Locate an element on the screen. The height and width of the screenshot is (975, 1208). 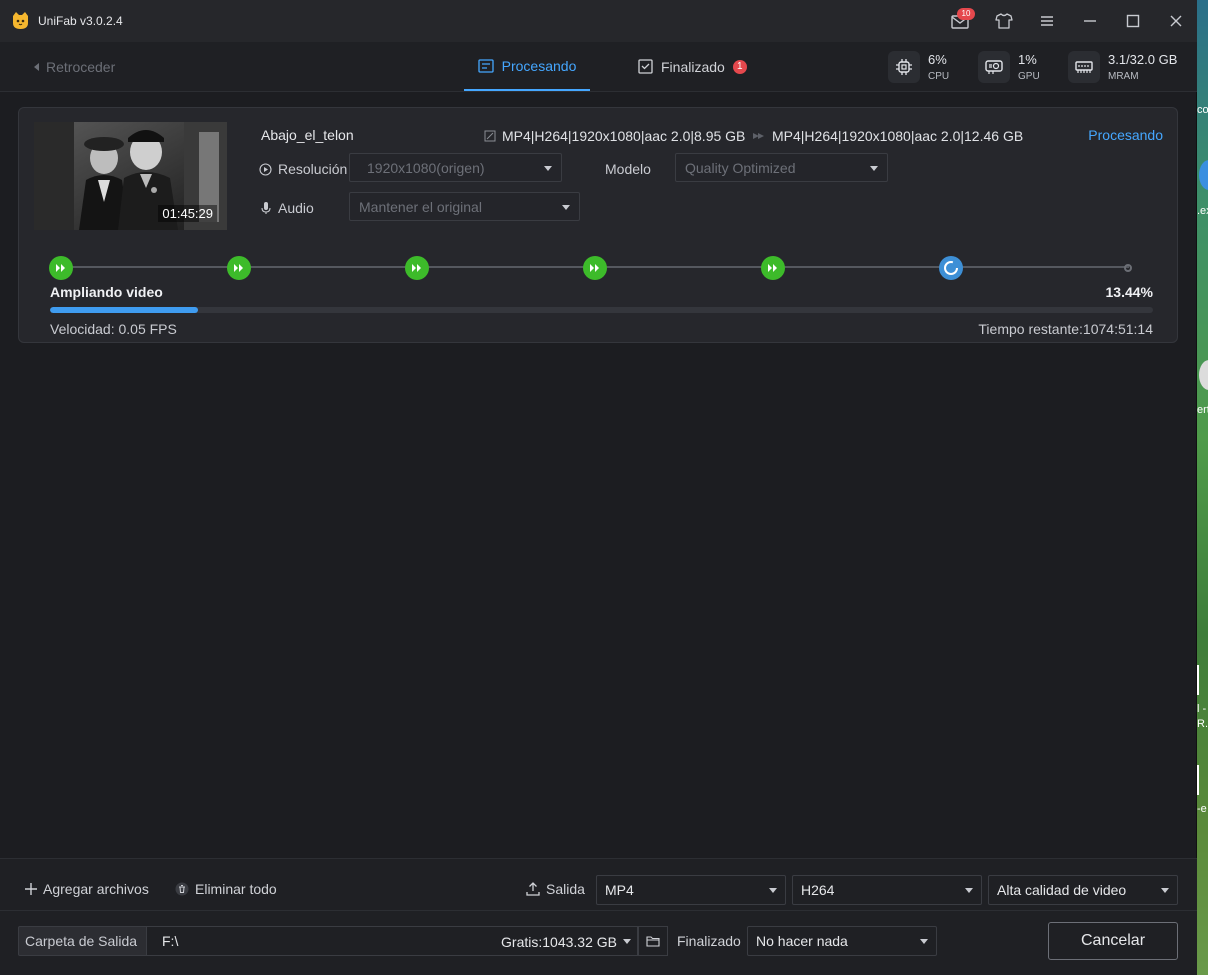
notification-badge: 10 is located at coordinates (966, 14).